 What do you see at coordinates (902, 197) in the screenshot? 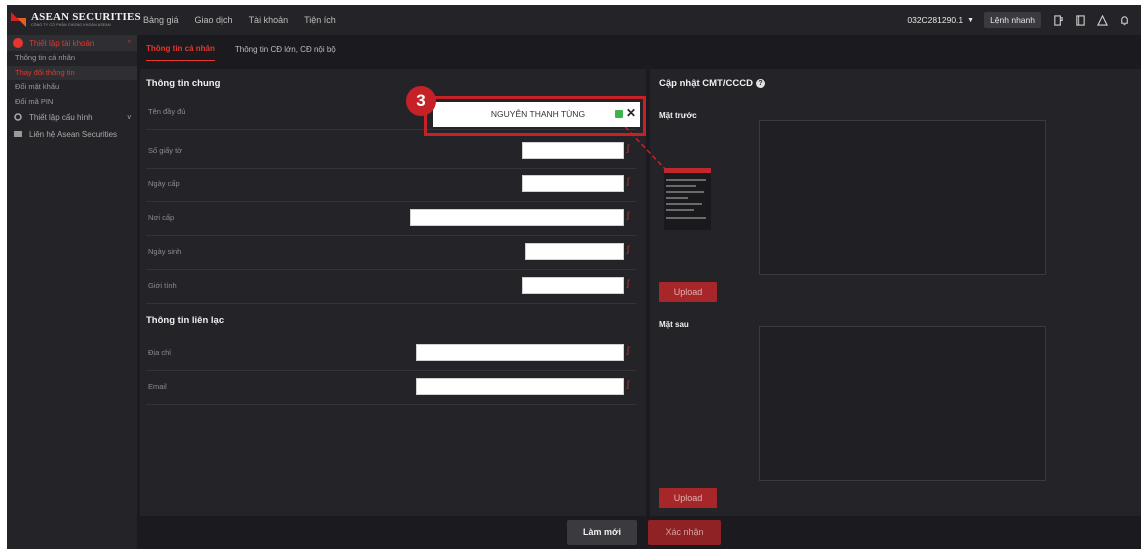
I see `front-upload-area` at bounding box center [902, 197].